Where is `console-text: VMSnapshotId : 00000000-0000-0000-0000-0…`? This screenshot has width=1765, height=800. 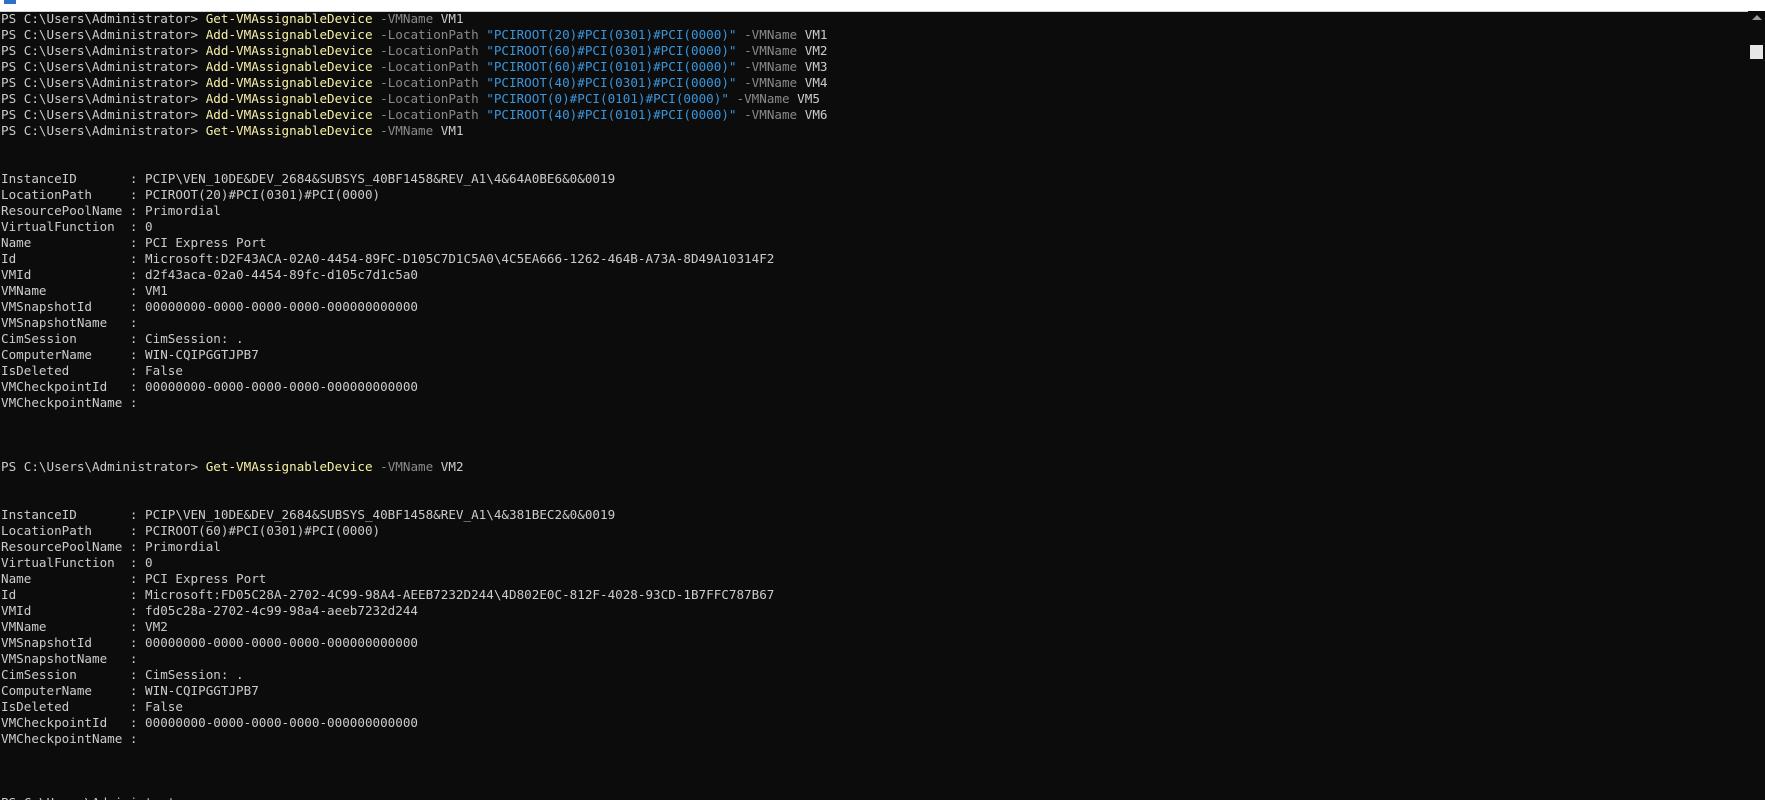
console-text: VMSnapshotId : 00000000-0000-0000-0000-0… is located at coordinates (210, 306).